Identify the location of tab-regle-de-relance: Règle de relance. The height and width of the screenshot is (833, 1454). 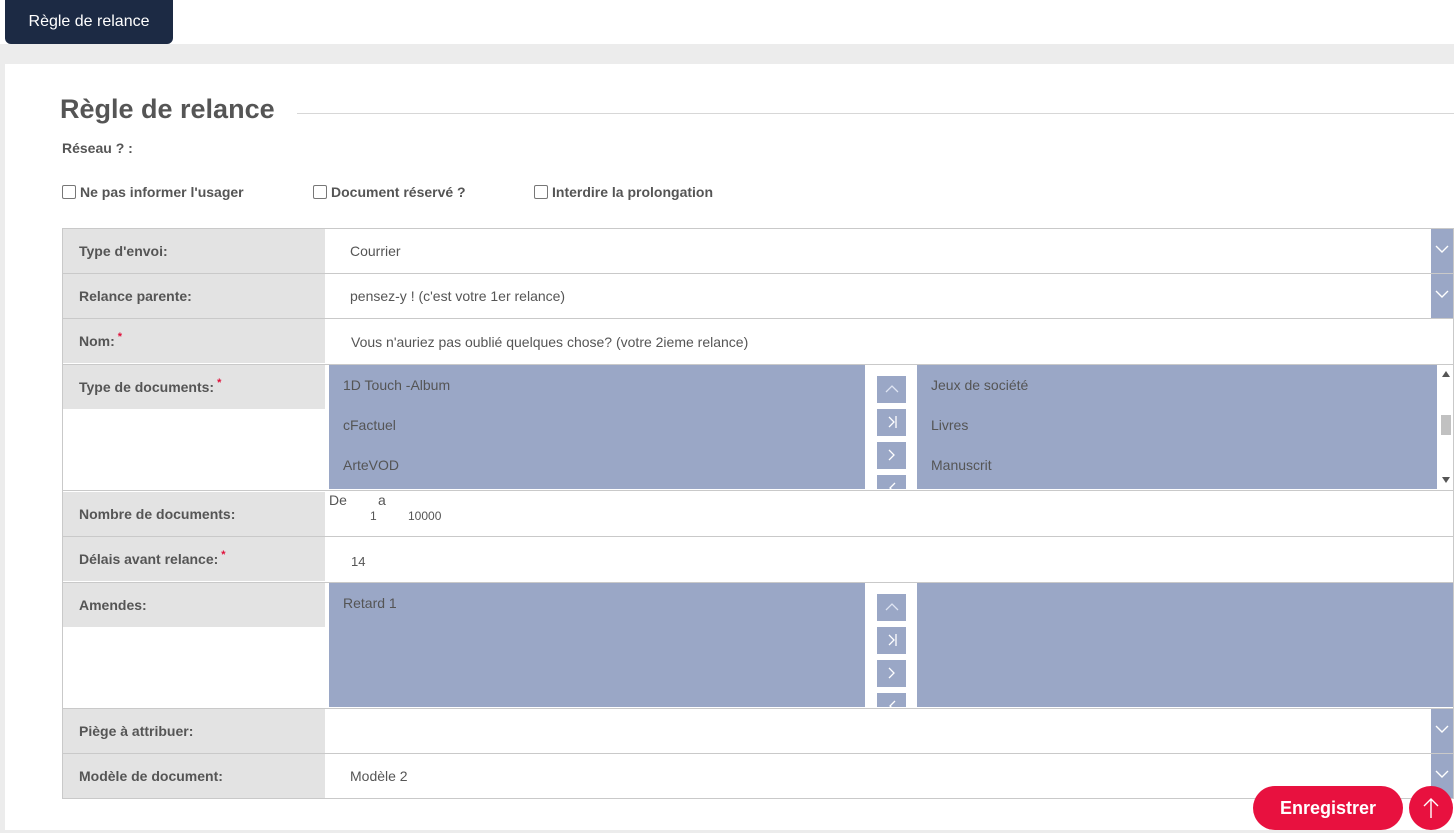
(89, 22).